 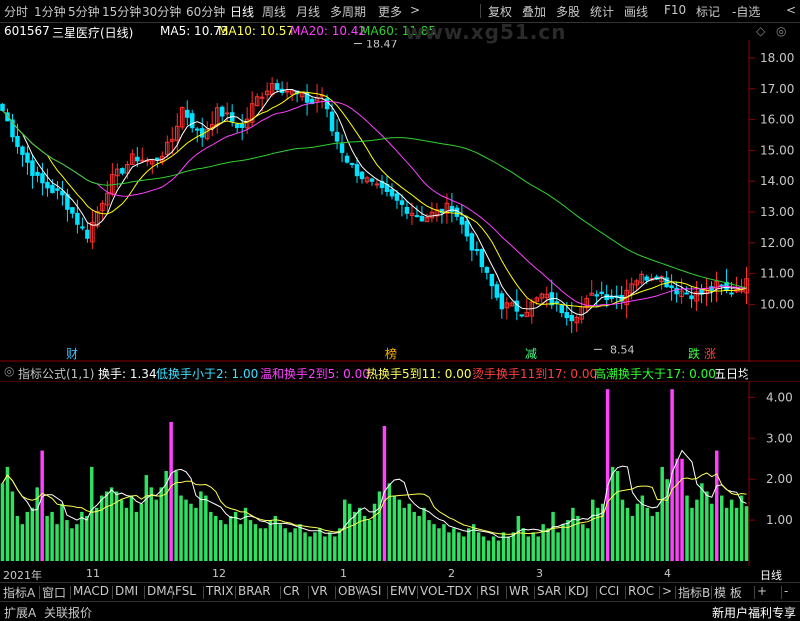 What do you see at coordinates (415, 10) in the screenshot?
I see `more-arrow-icon: >` at bounding box center [415, 10].